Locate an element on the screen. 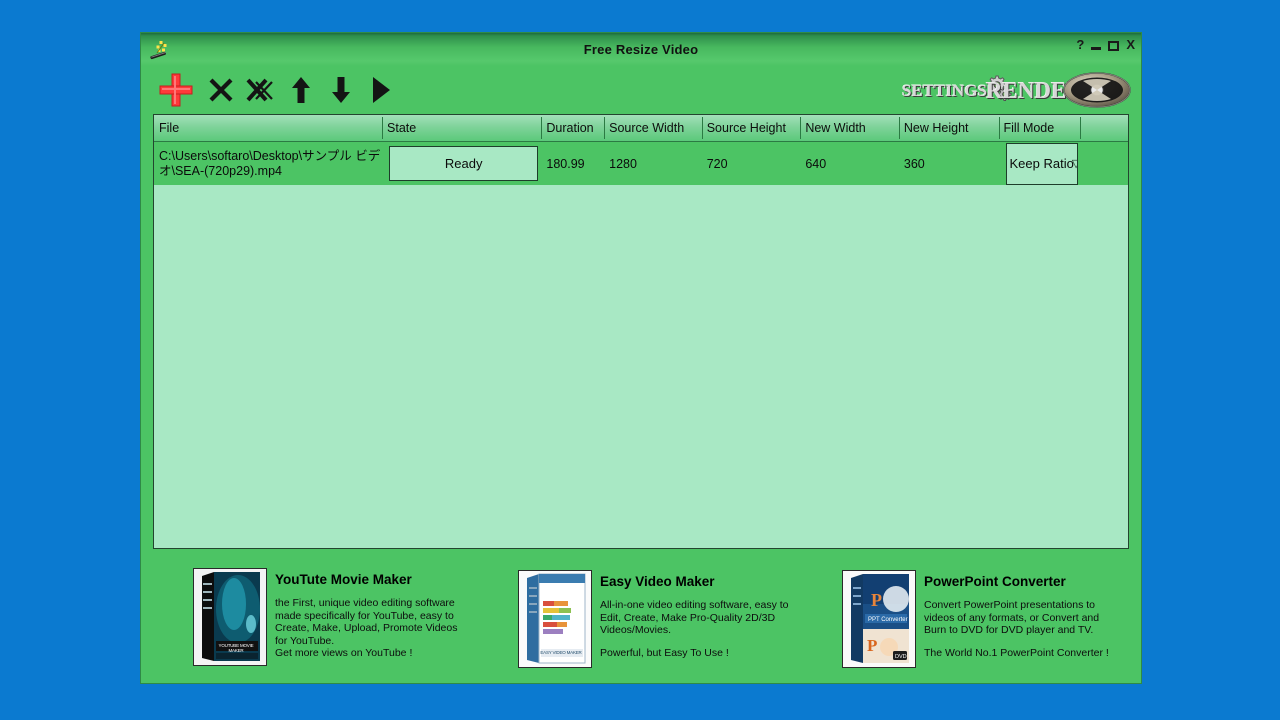 The width and height of the screenshot is (1280, 720). column-header-state: State is located at coordinates (461, 128).